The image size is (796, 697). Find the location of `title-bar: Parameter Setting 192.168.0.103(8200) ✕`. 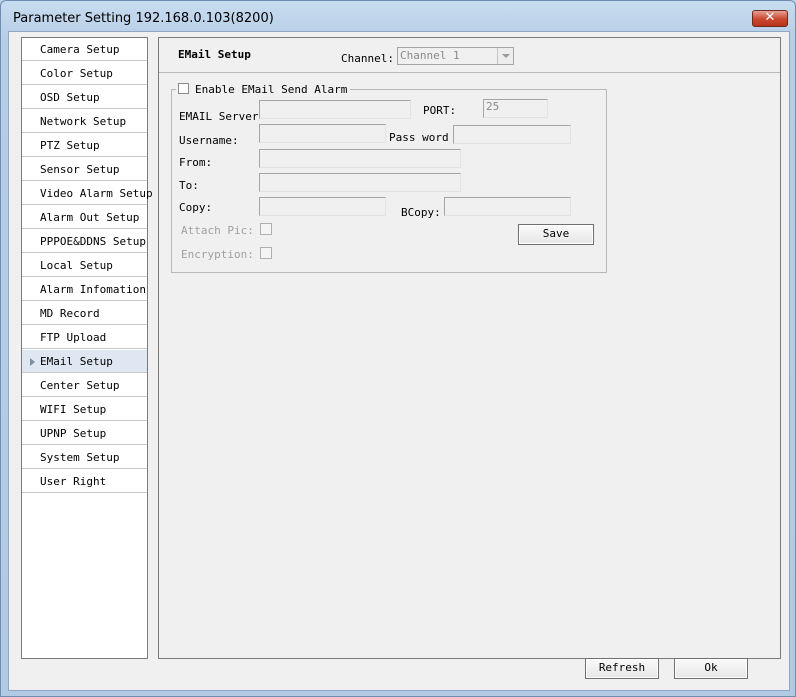

title-bar: Parameter Setting 192.168.0.103(8200) ✕ is located at coordinates (398, 18).